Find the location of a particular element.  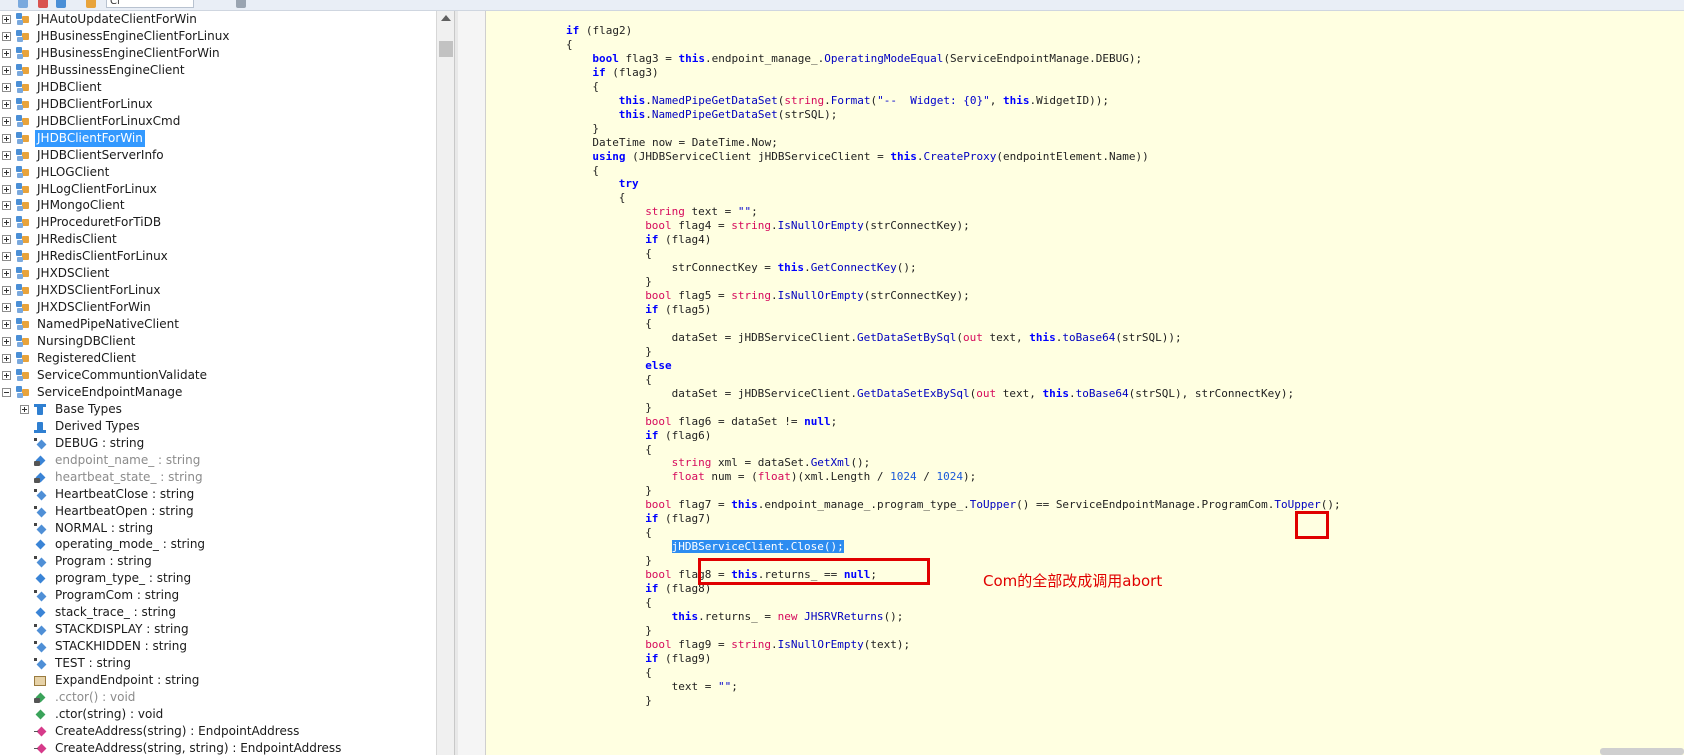

tree-item-label: HeartbeatOpen : string is located at coordinates (124, 510).